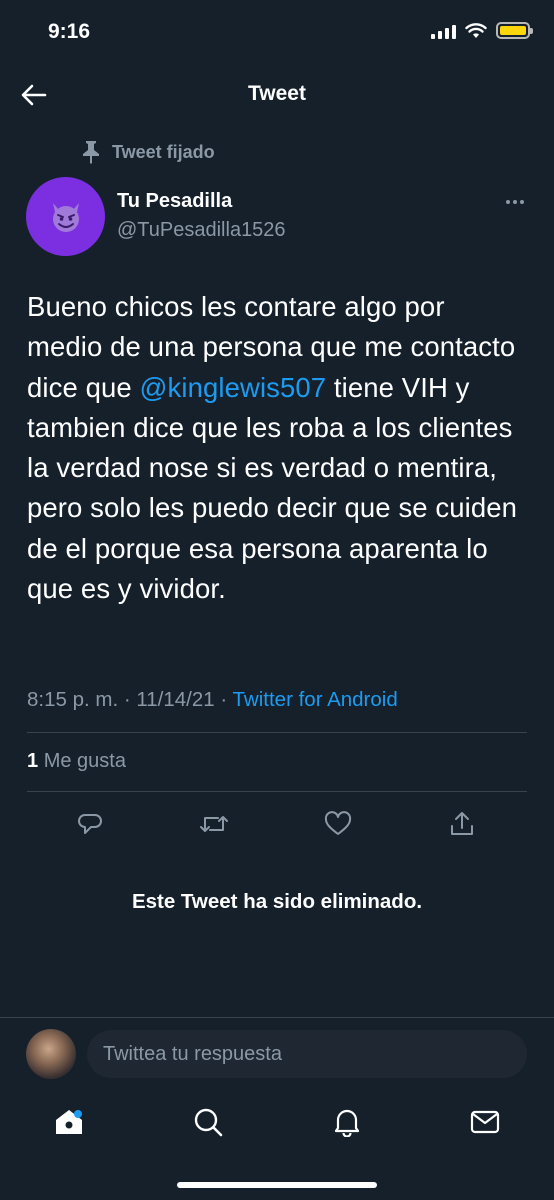  I want to click on nav-messages, so click(485, 1122).